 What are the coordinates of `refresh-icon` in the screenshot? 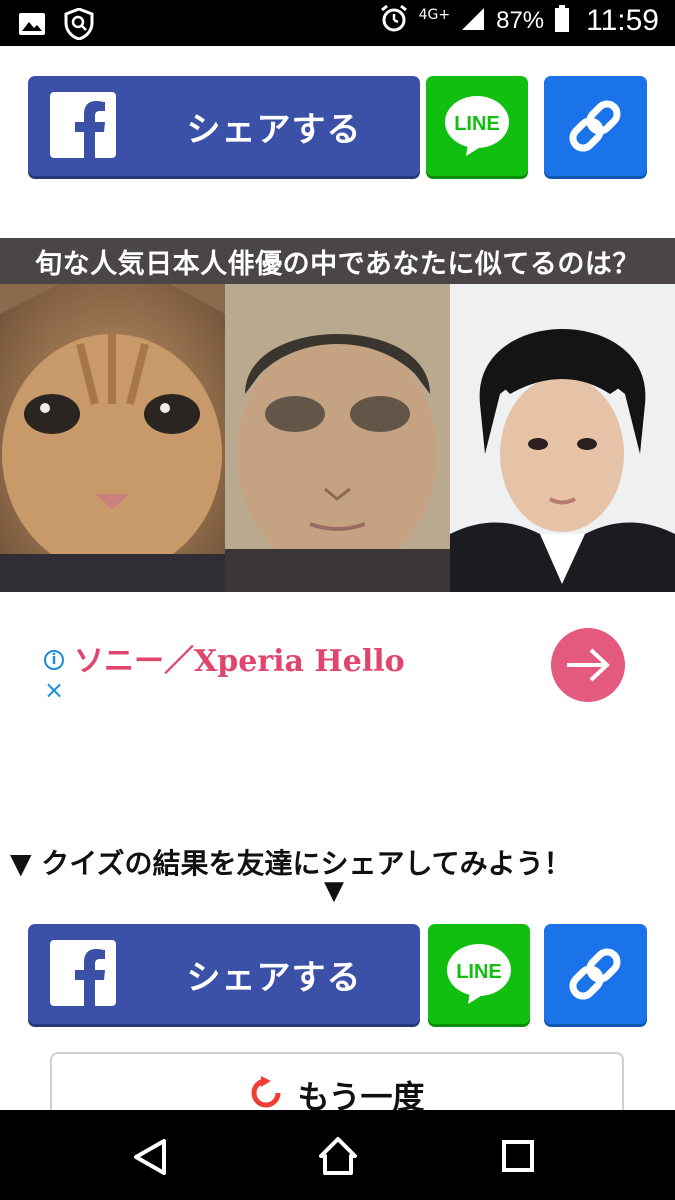 It's located at (266, 1095).